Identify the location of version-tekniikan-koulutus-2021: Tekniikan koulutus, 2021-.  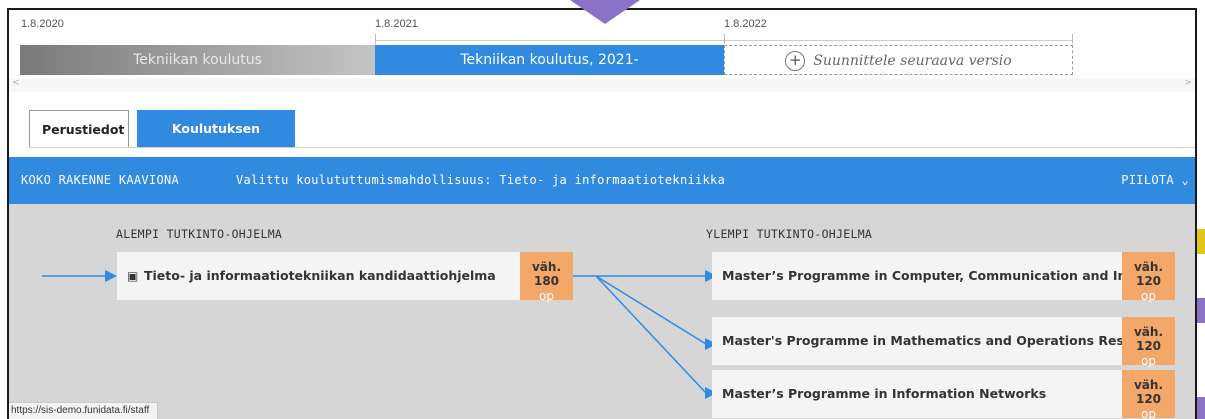
(549, 60).